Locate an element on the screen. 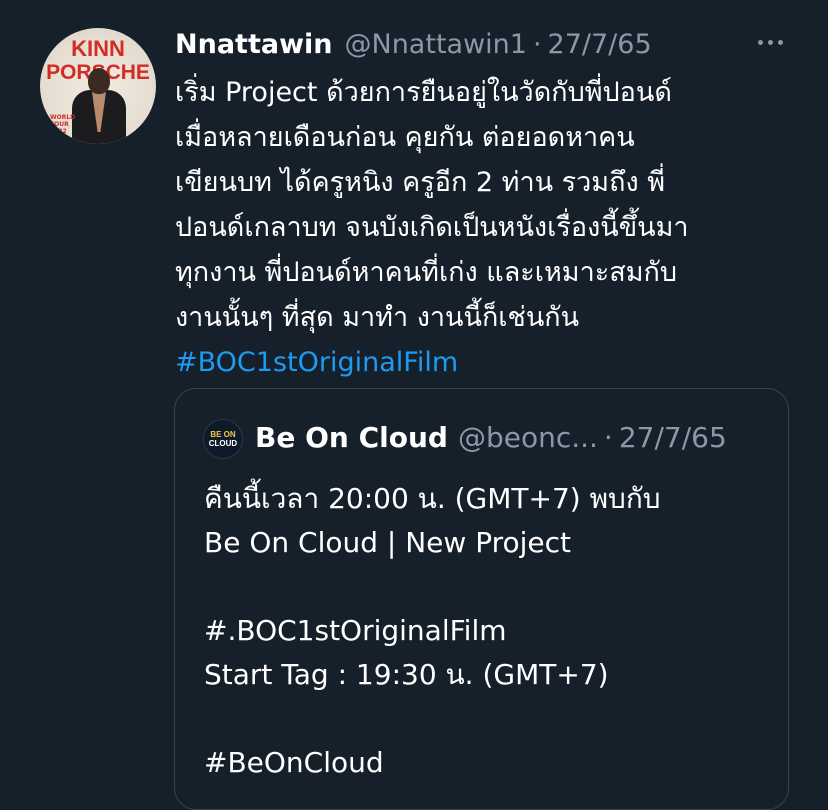 The width and height of the screenshot is (828, 810). tweet-date: 27/7/65 is located at coordinates (600, 44).